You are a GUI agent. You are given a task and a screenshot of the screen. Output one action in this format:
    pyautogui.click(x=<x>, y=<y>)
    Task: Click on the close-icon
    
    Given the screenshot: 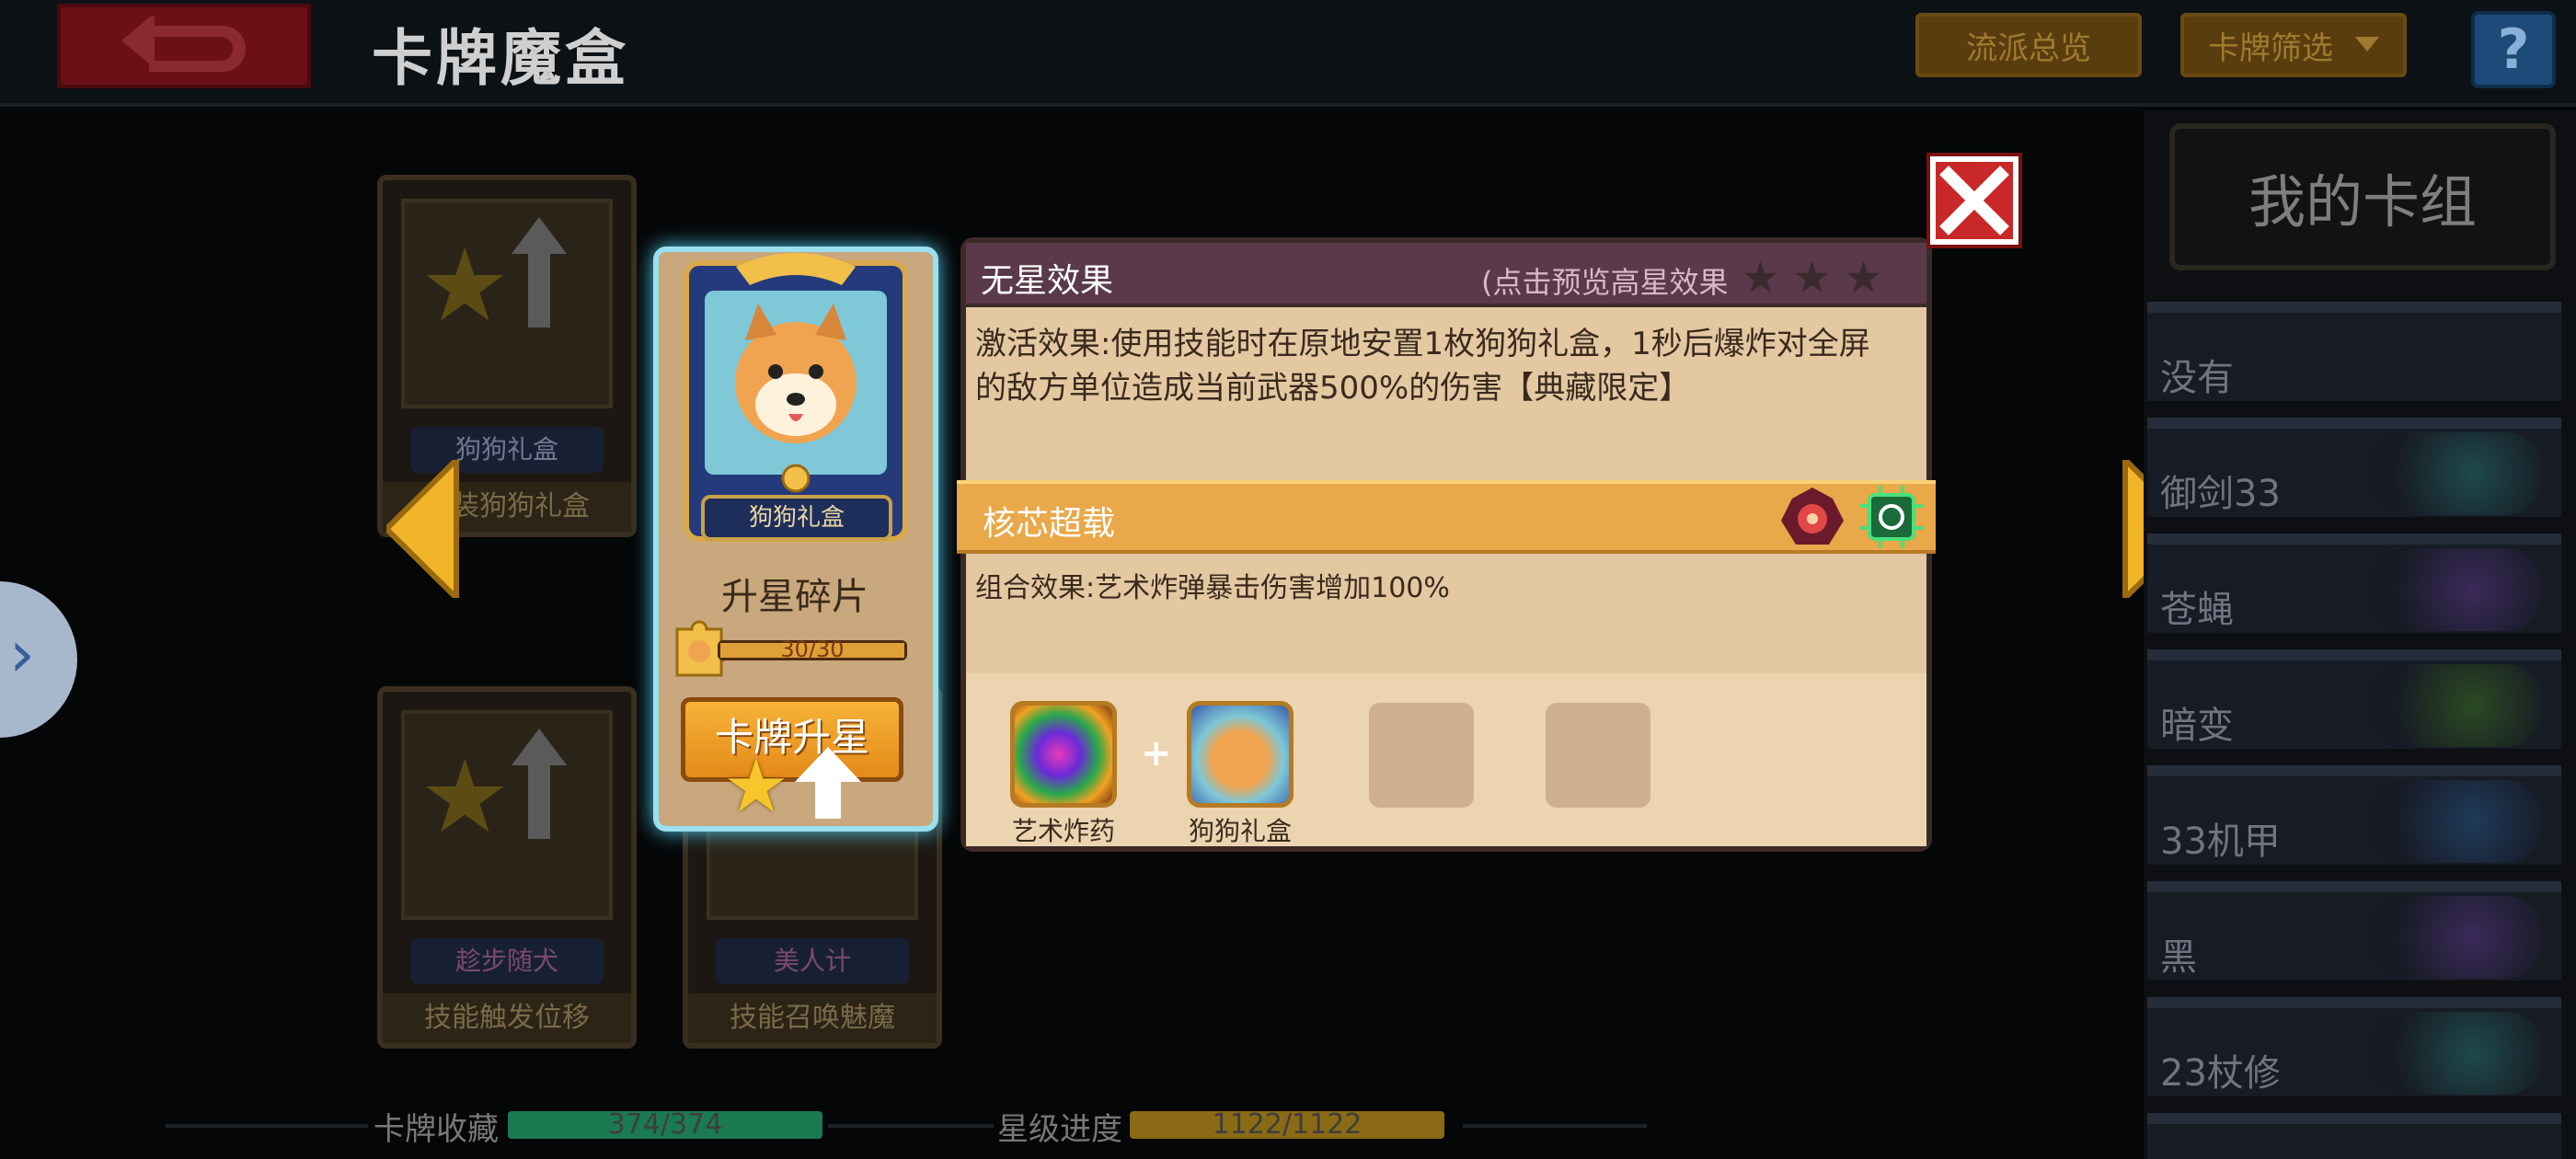 What is the action you would take?
    pyautogui.click(x=1974, y=200)
    